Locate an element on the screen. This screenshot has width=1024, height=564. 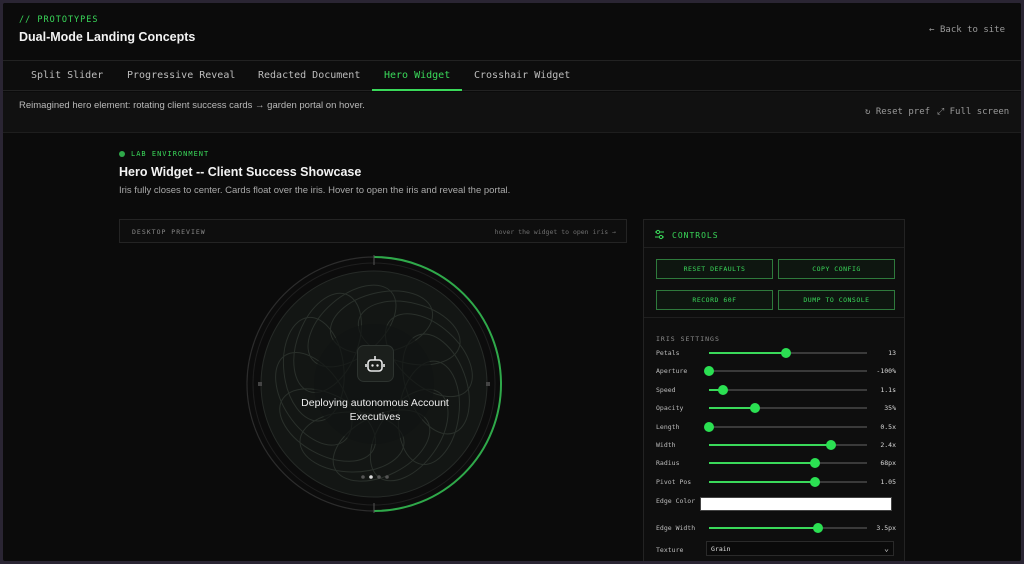
slider-row-width: Width 2.4x is located at coordinates (776, 445).